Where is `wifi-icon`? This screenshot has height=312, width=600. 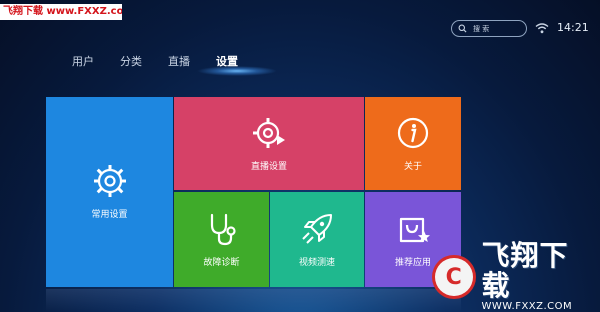
wifi-icon is located at coordinates (542, 28).